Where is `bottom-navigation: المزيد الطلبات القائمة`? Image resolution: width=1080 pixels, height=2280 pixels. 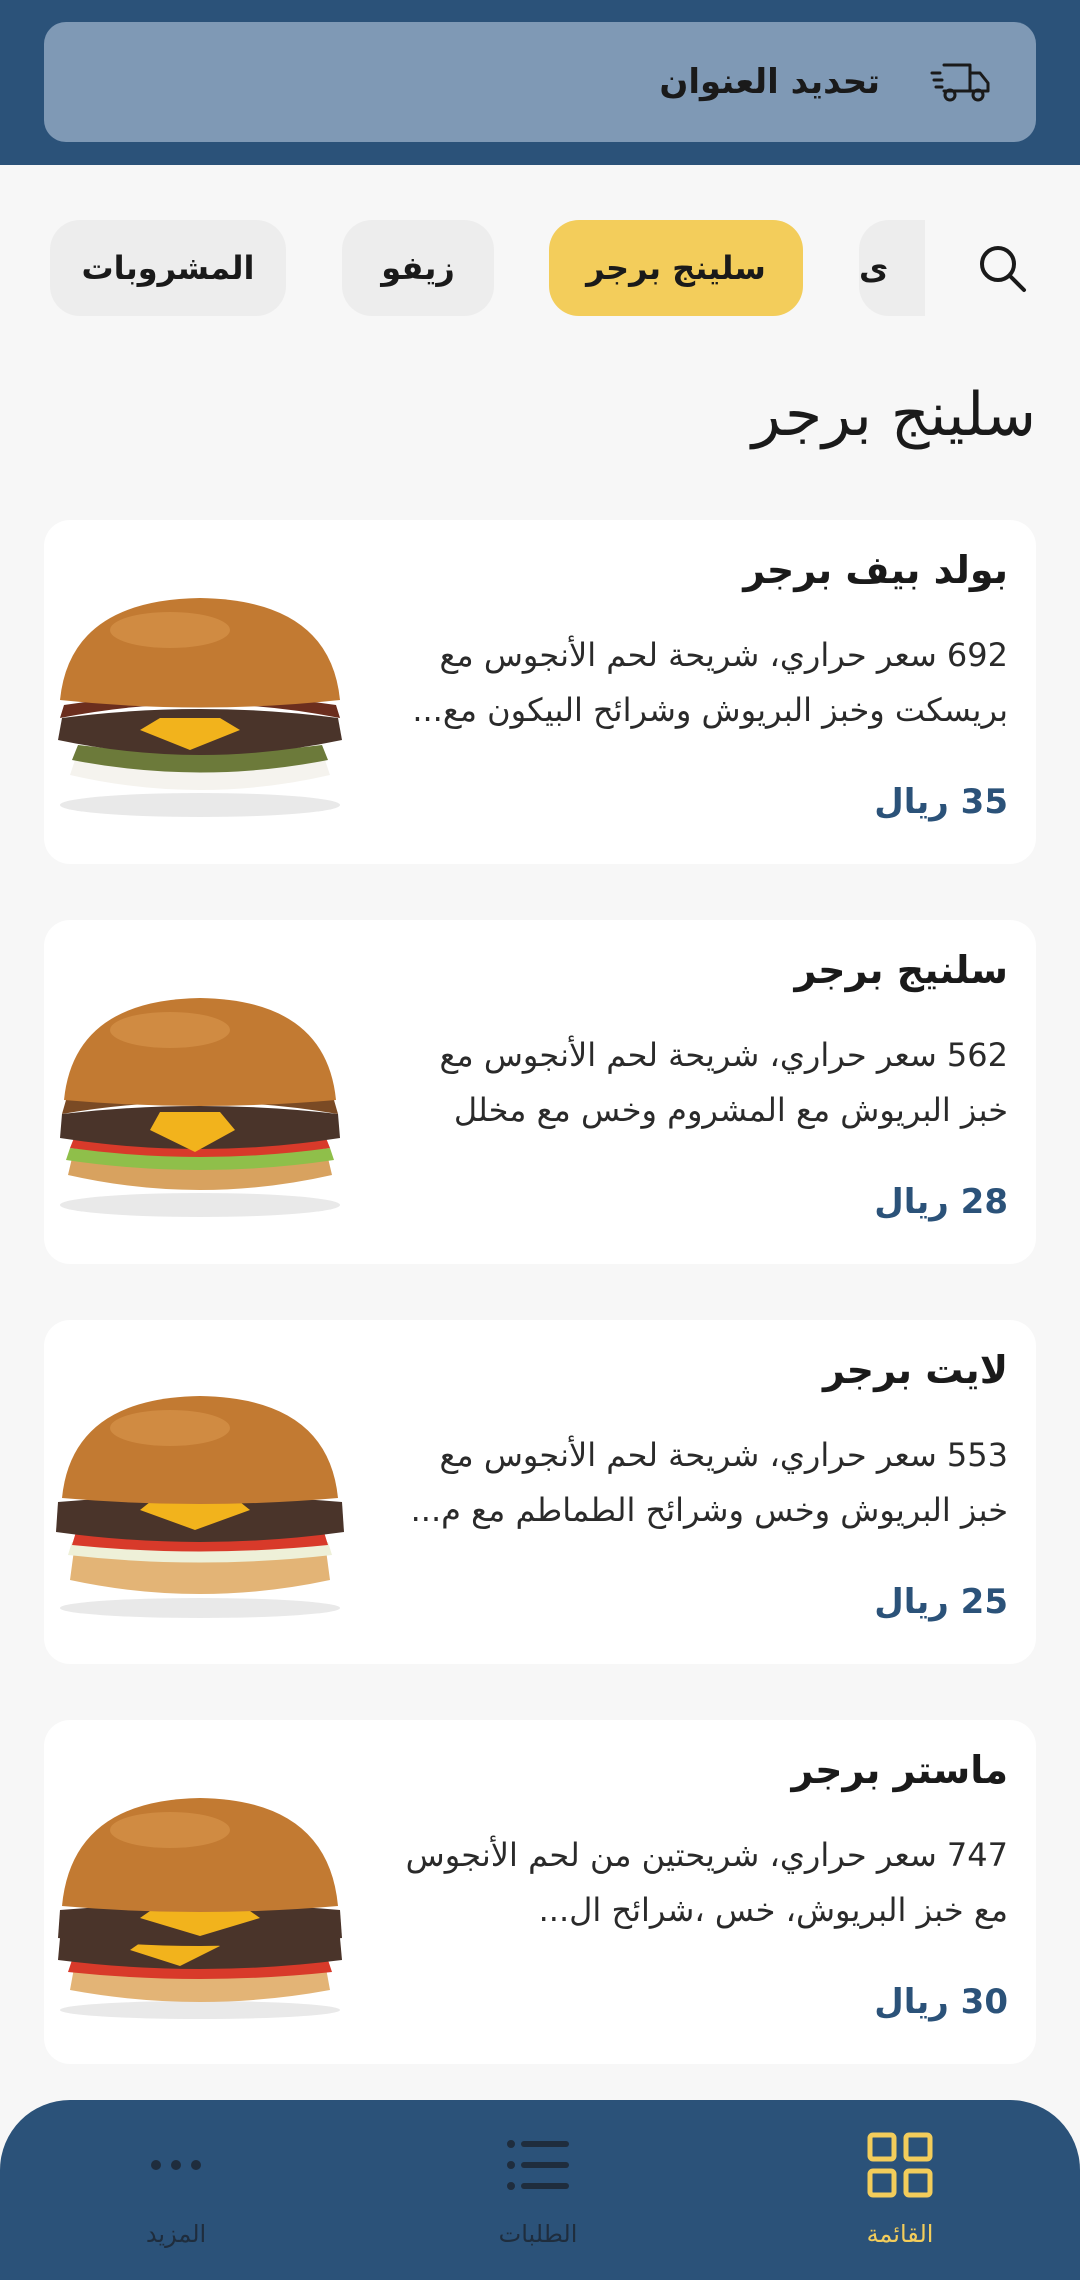
bottom-navigation: المزيد الطلبات القائمة is located at coordinates (540, 2190).